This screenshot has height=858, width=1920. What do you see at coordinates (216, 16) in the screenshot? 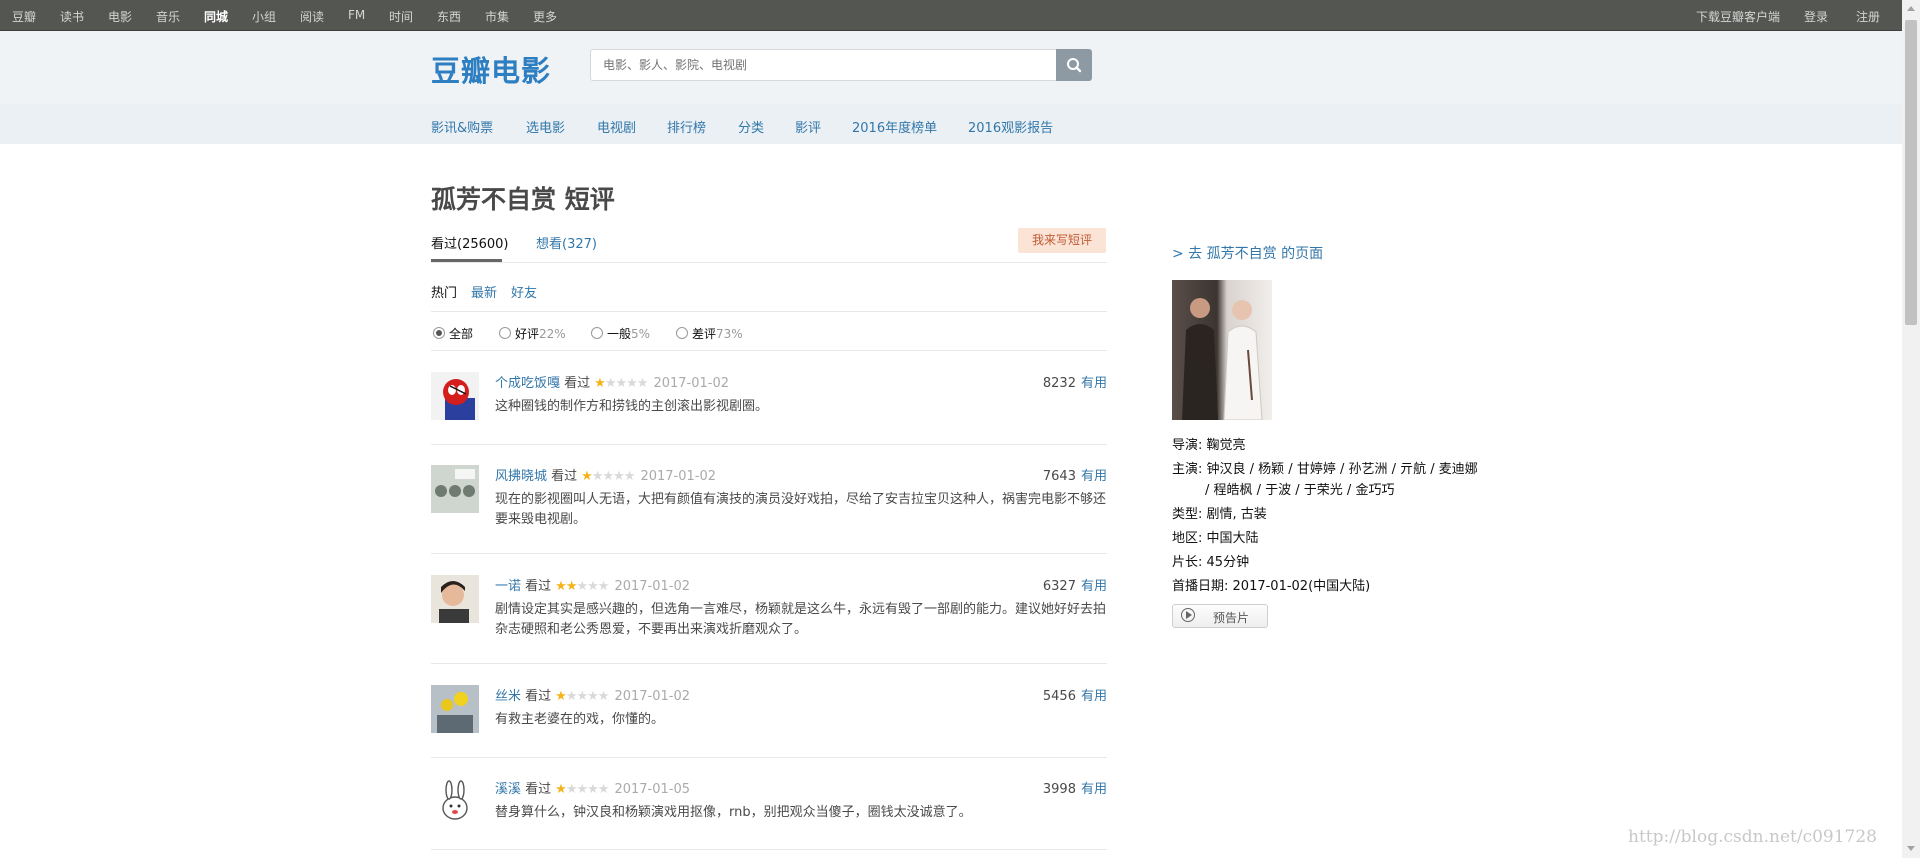
I see `global-nav-local: 同城` at bounding box center [216, 16].